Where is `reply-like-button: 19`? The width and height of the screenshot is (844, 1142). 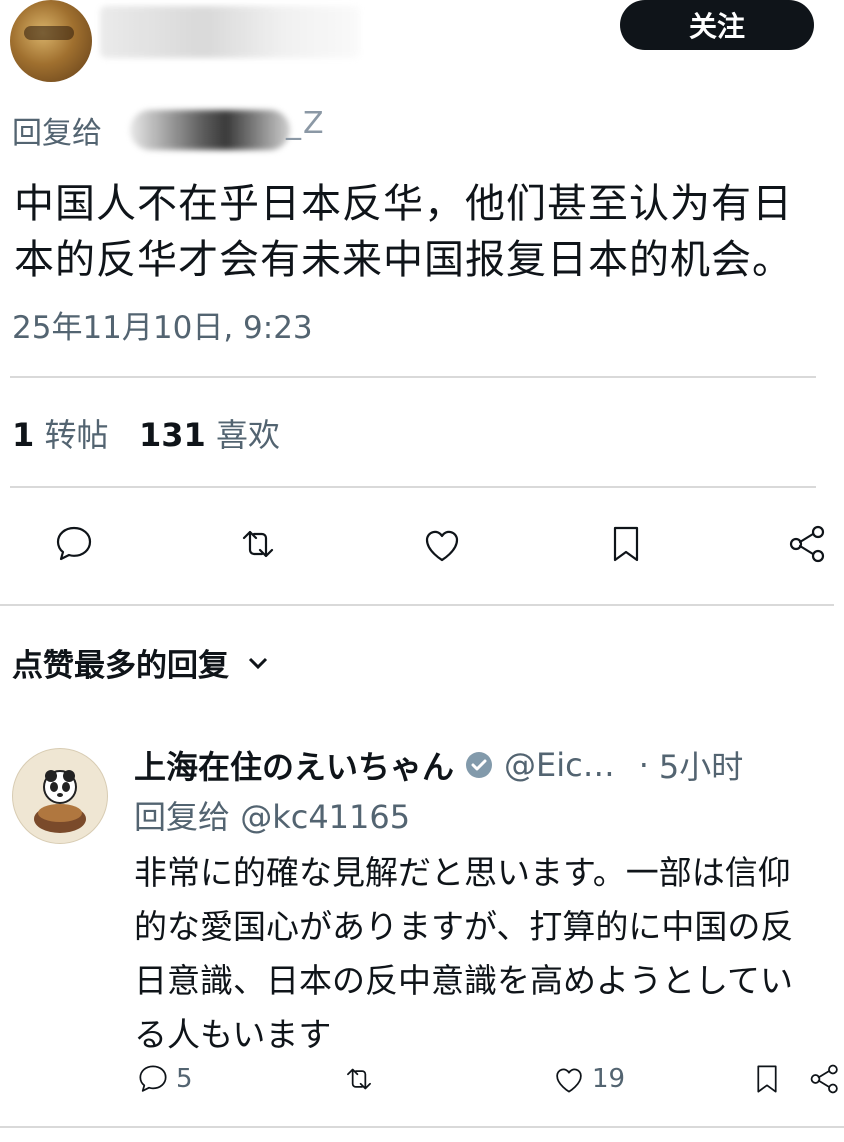
reply-like-button: 19 is located at coordinates (587, 1079).